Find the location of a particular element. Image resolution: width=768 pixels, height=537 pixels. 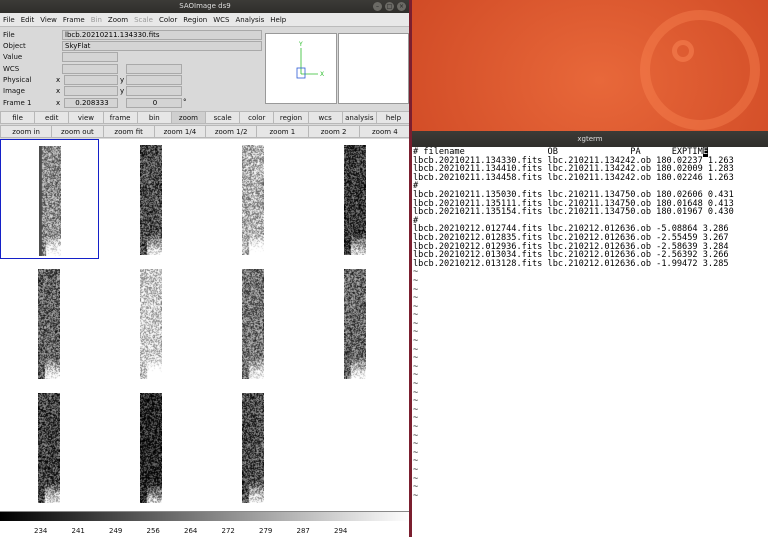

menu-edit: Edit is located at coordinates (28, 20).